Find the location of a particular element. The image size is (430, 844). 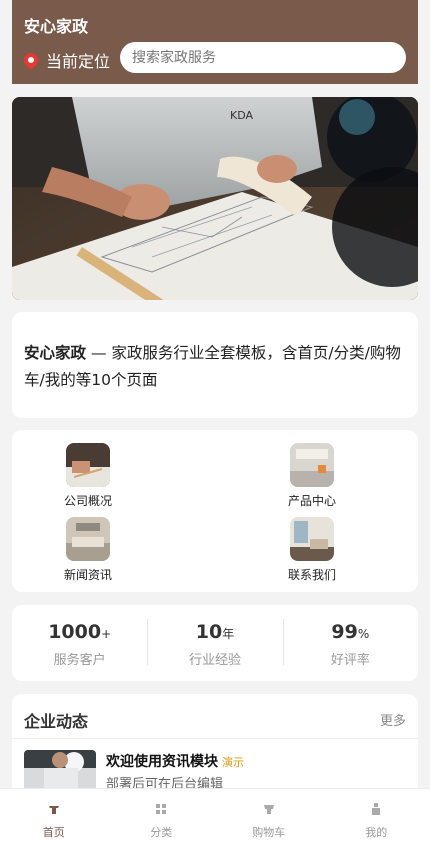

user-icon is located at coordinates (376, 809).